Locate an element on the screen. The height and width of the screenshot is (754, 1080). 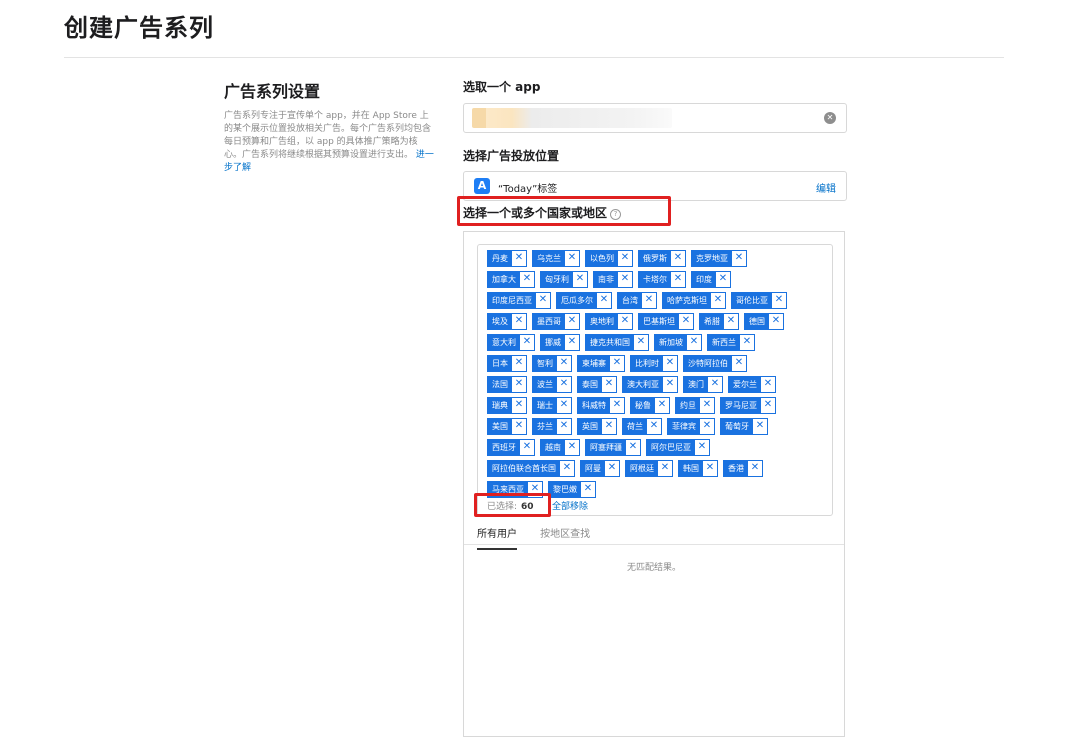
country-tag: 捷克共和国 ✕ is located at coordinates (617, 342).